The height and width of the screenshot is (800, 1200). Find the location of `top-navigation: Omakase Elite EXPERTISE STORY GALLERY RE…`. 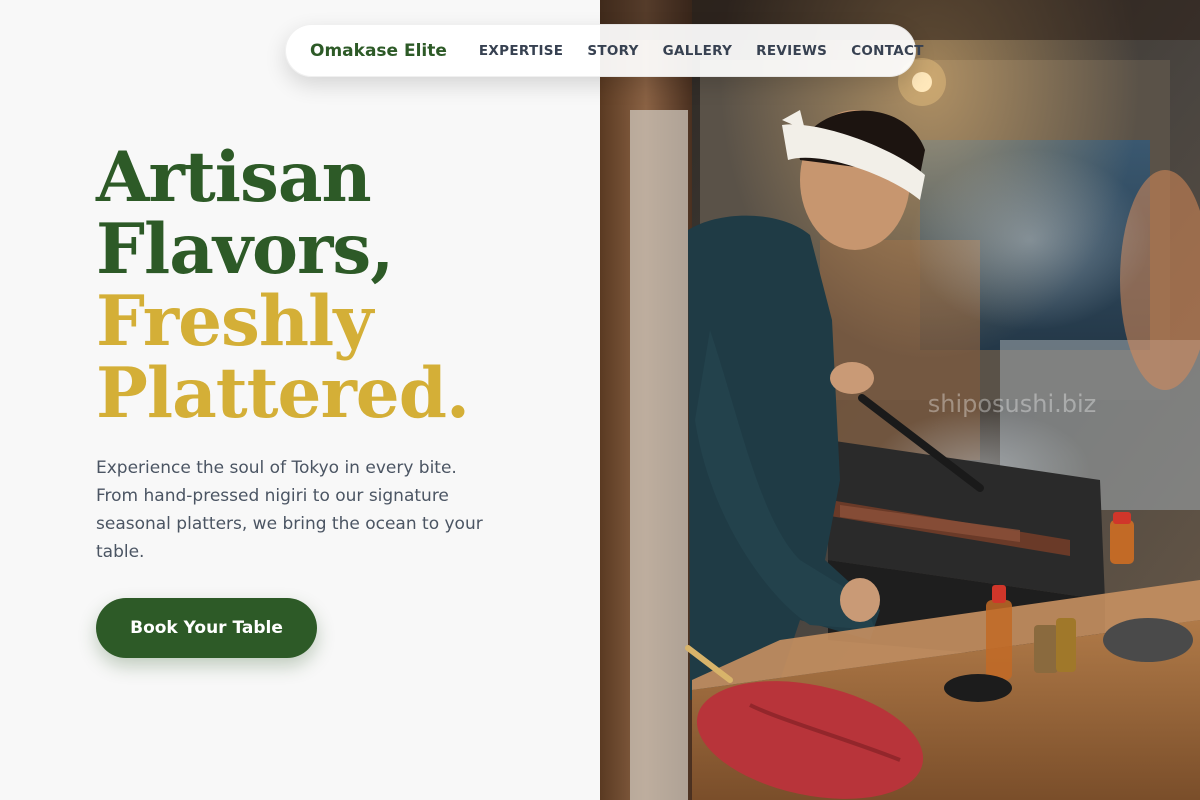

top-navigation: Omakase Elite EXPERTISE STORY GALLERY RE… is located at coordinates (604, 50).